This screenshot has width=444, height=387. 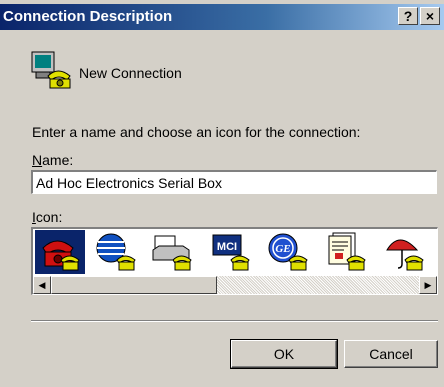 I want to click on ok-button: OK, so click(x=284, y=354).